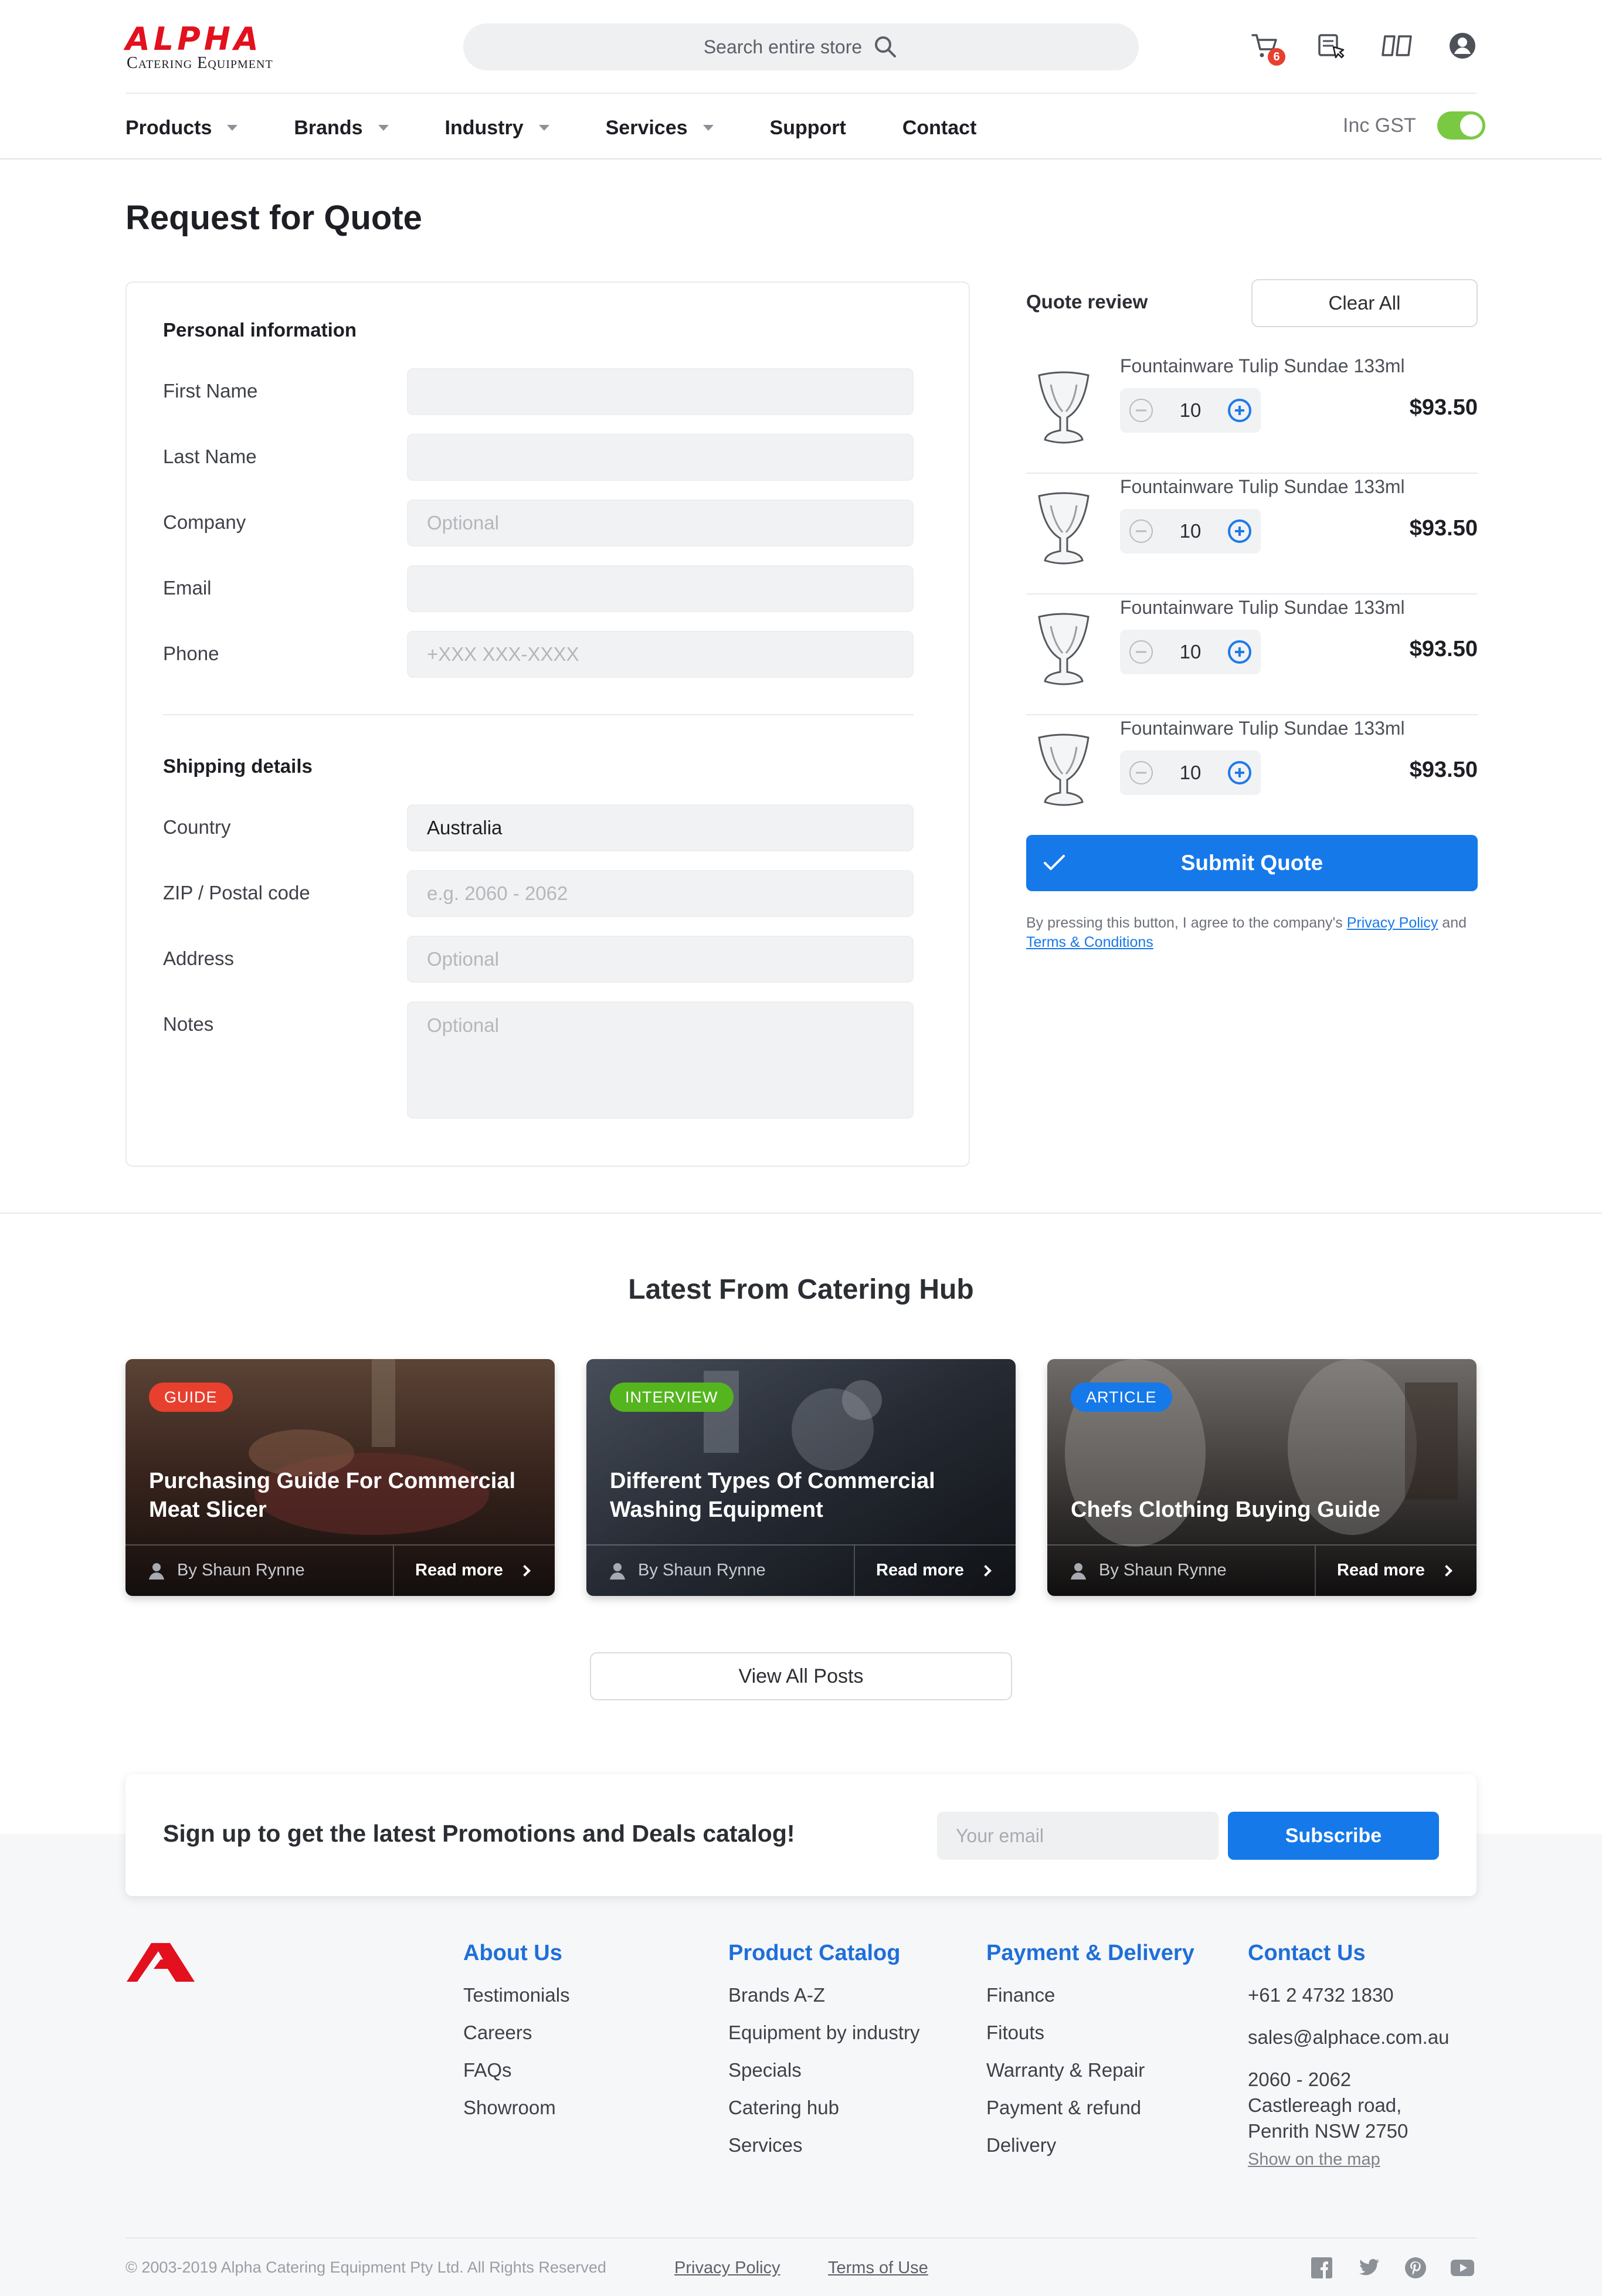  Describe the element at coordinates (660, 128) in the screenshot. I see `nav-item-services: Services` at that location.